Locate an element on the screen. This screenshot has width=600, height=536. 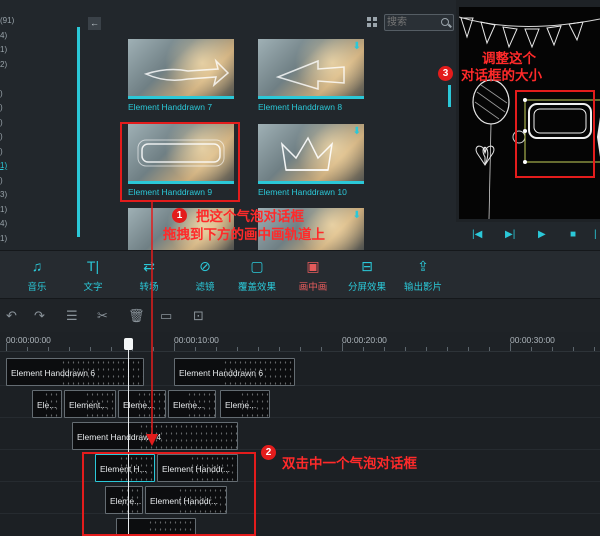
step-3-text-line2: 对话框的大小 is located at coordinates (501, 75).